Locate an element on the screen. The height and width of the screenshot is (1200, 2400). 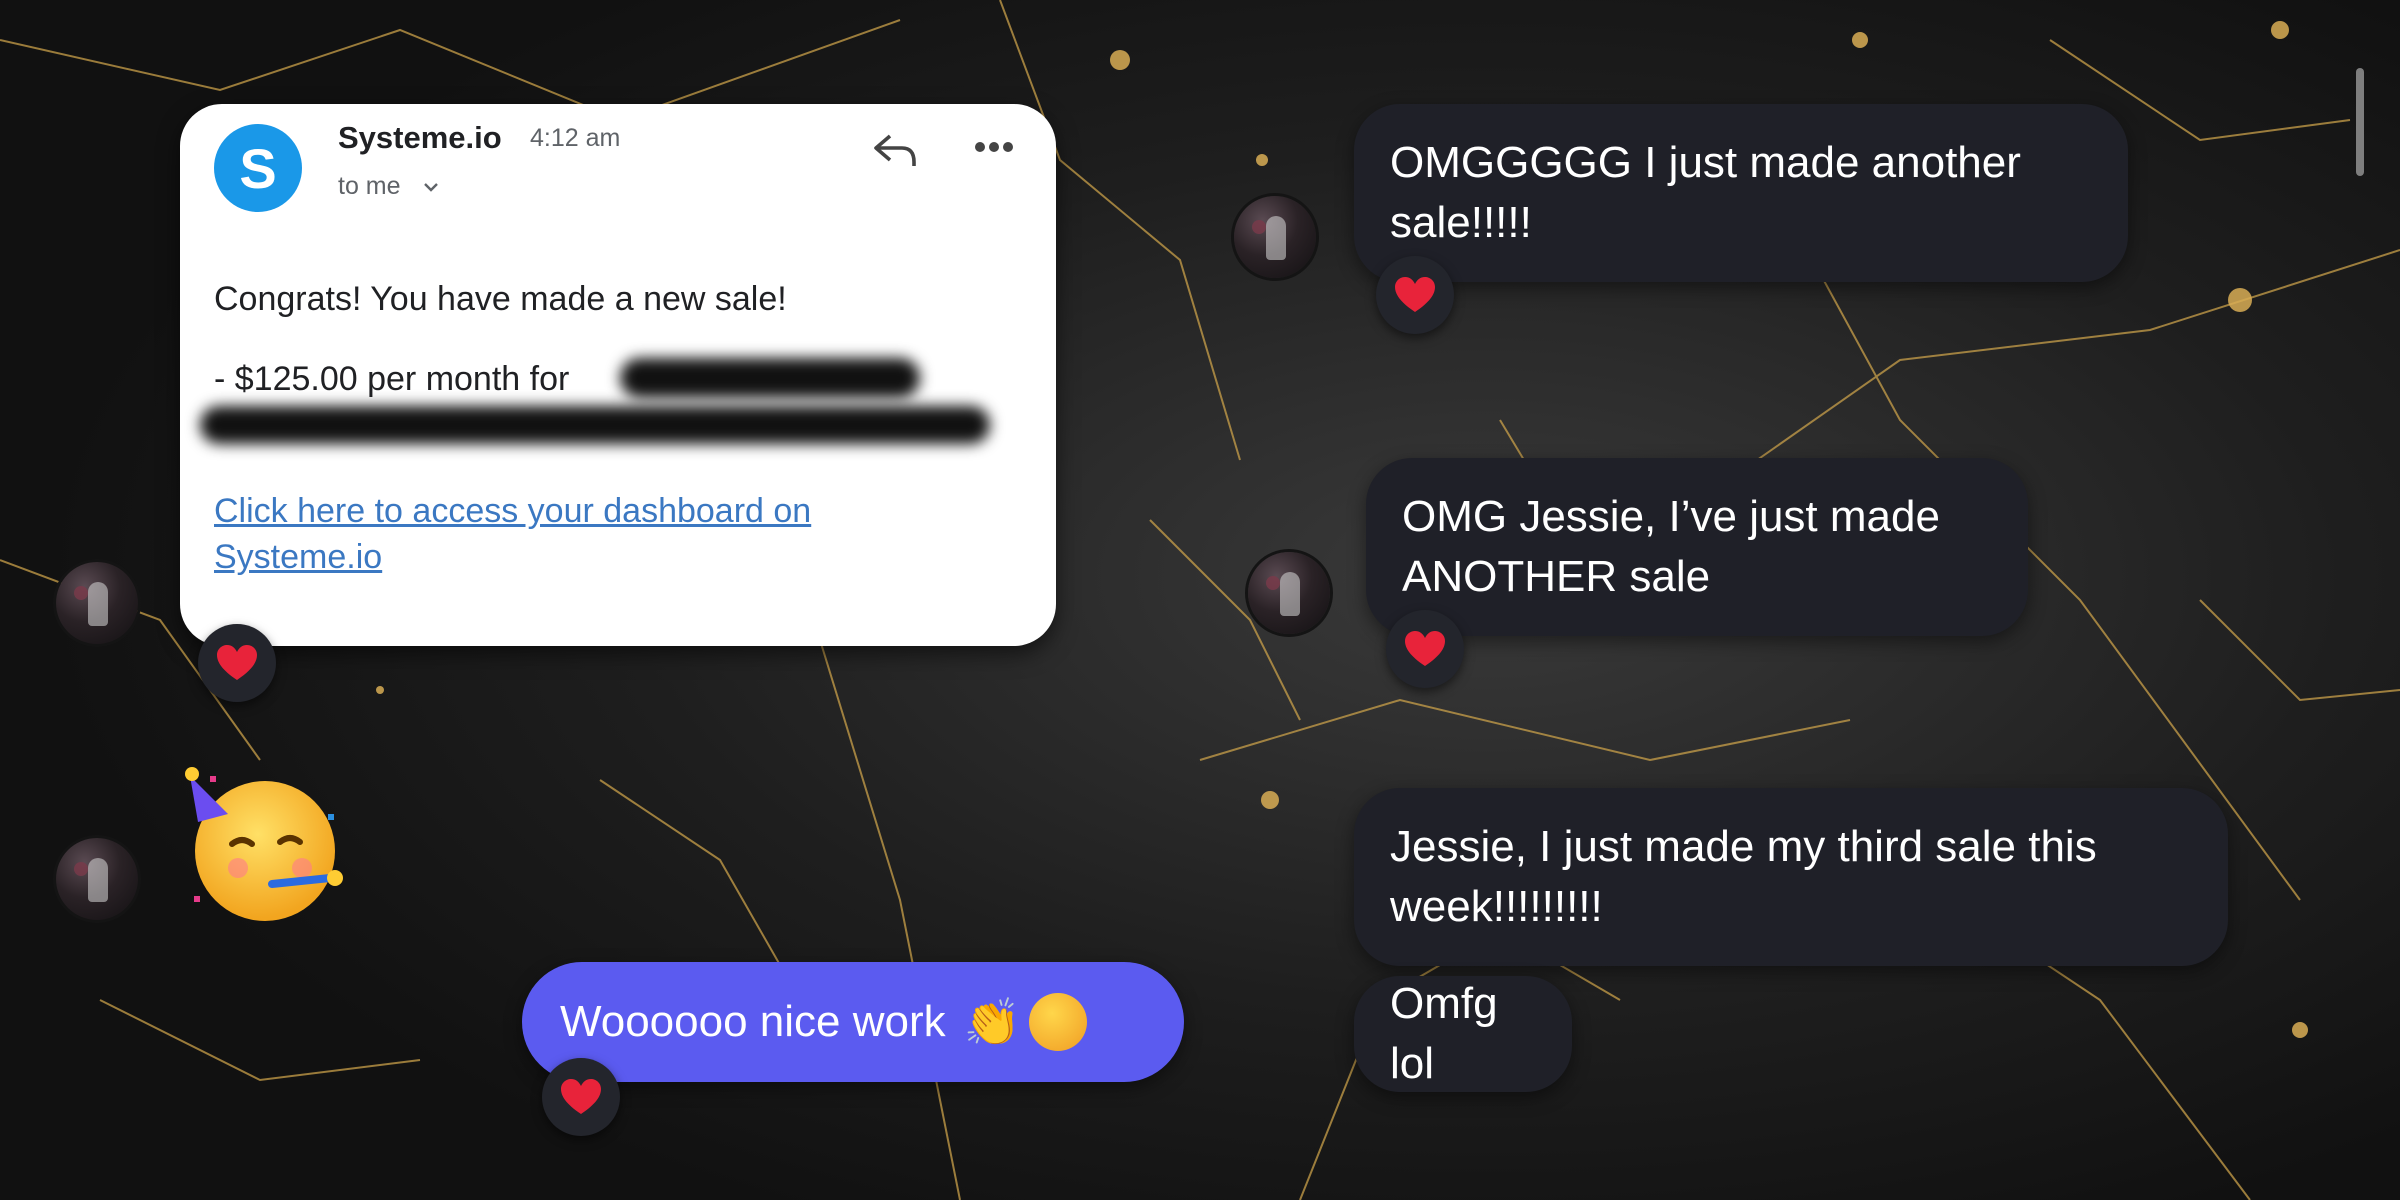
clapping-hands-icon: 👏 is located at coordinates (992, 1021).